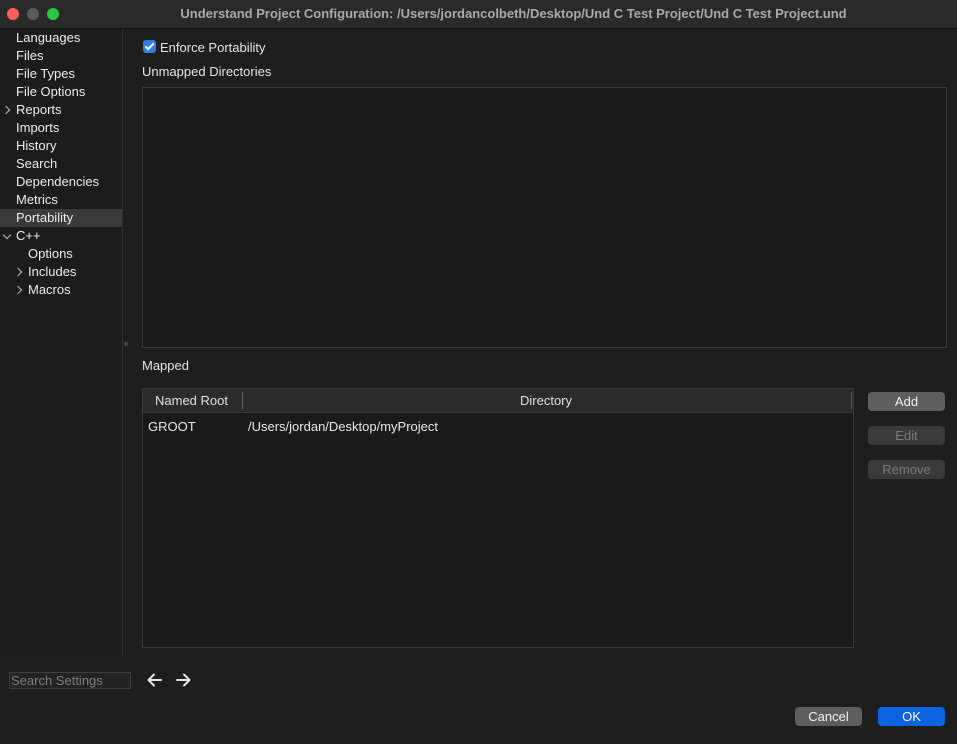 This screenshot has height=744, width=957. I want to click on sidebar-item-metrics: Metrics, so click(61, 200).